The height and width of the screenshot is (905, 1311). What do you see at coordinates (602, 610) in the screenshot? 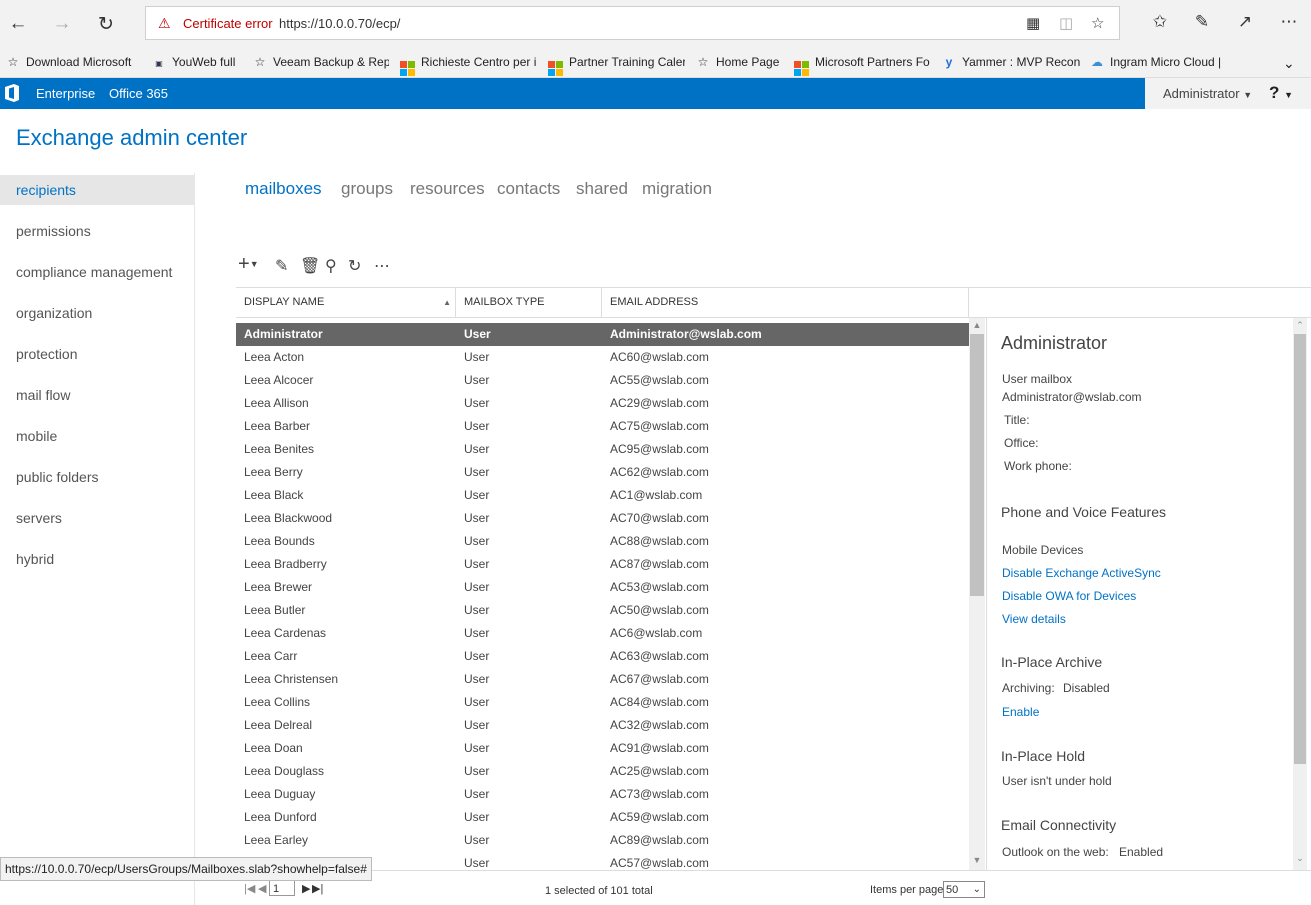
I see `table-row: Leea Butler User AC50@wslab.com` at bounding box center [602, 610].